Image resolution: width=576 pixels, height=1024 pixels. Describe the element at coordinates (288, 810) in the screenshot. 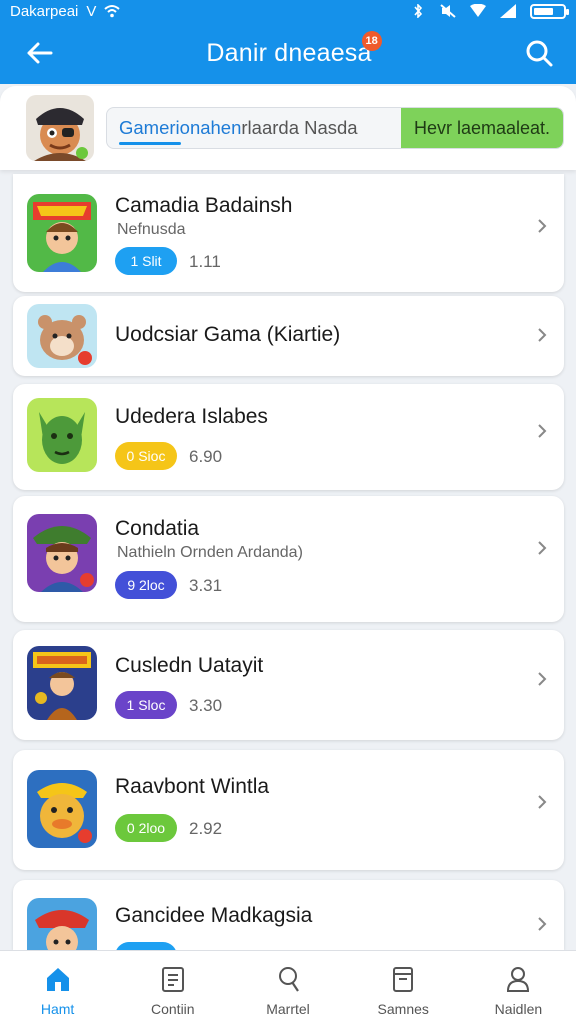

I see `app-card: Raavbont Wintla 0 2loo 2.92` at that location.